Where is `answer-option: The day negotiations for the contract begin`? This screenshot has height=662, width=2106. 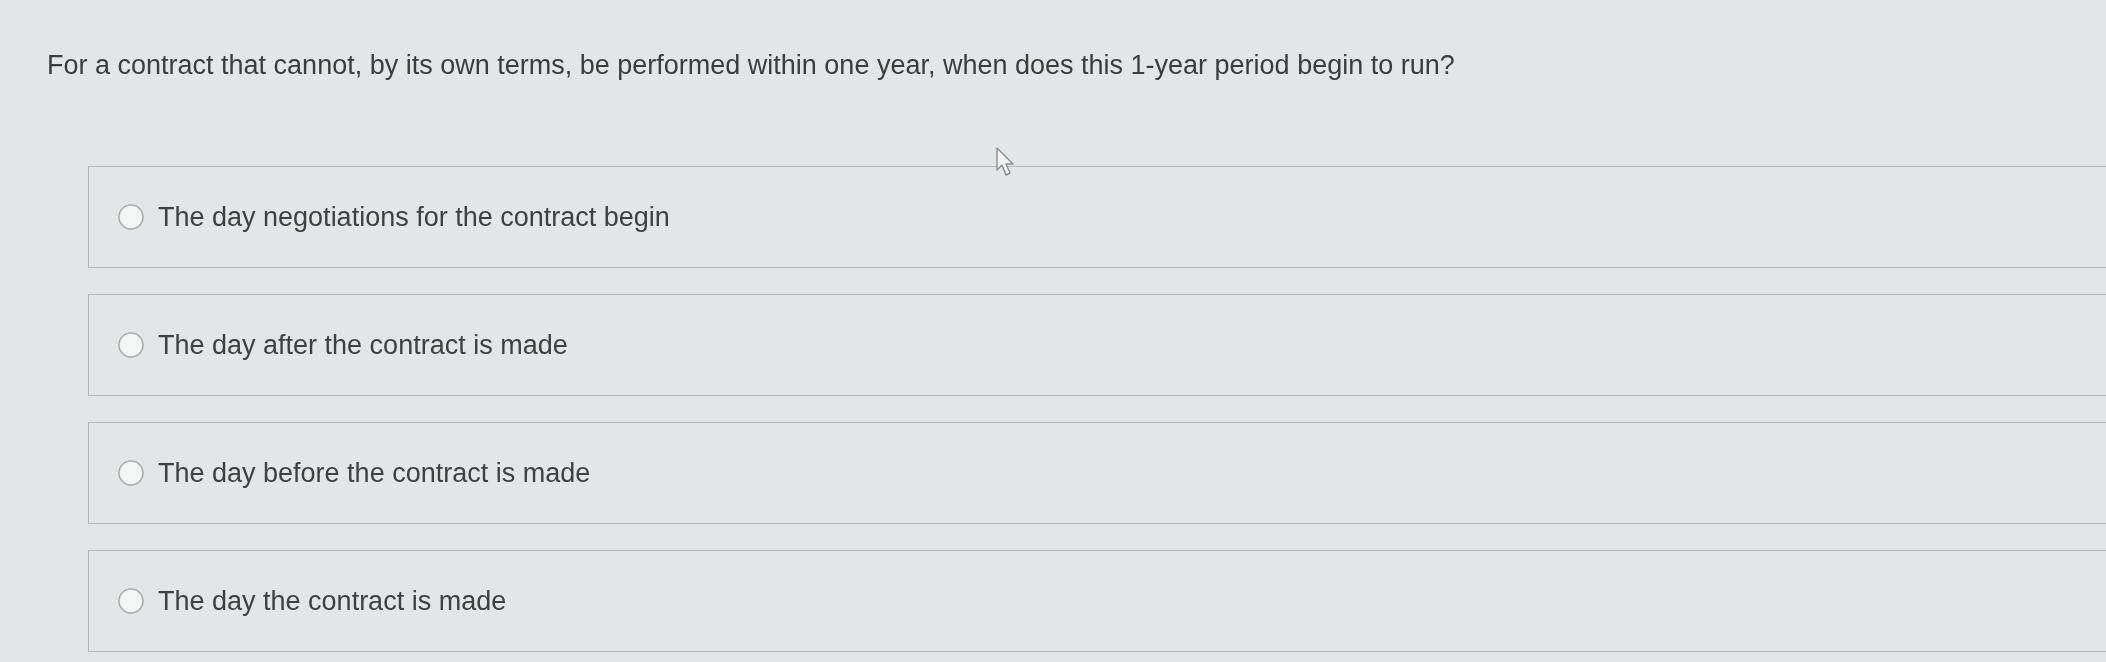
answer-option: The day negotiations for the contract begin is located at coordinates (1097, 217).